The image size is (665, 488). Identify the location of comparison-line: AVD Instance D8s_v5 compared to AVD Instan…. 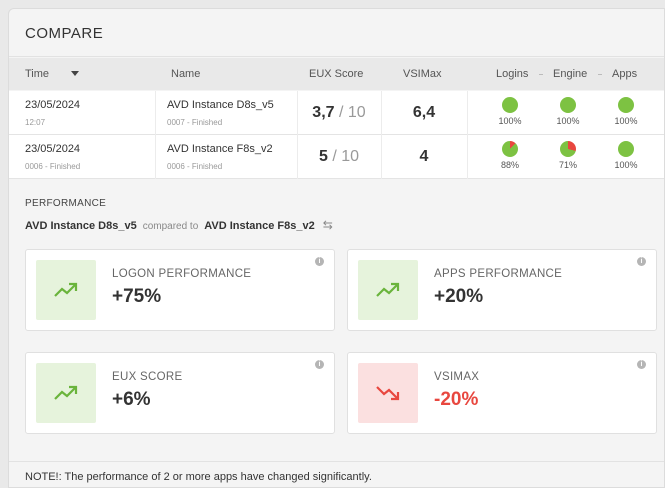
(179, 225).